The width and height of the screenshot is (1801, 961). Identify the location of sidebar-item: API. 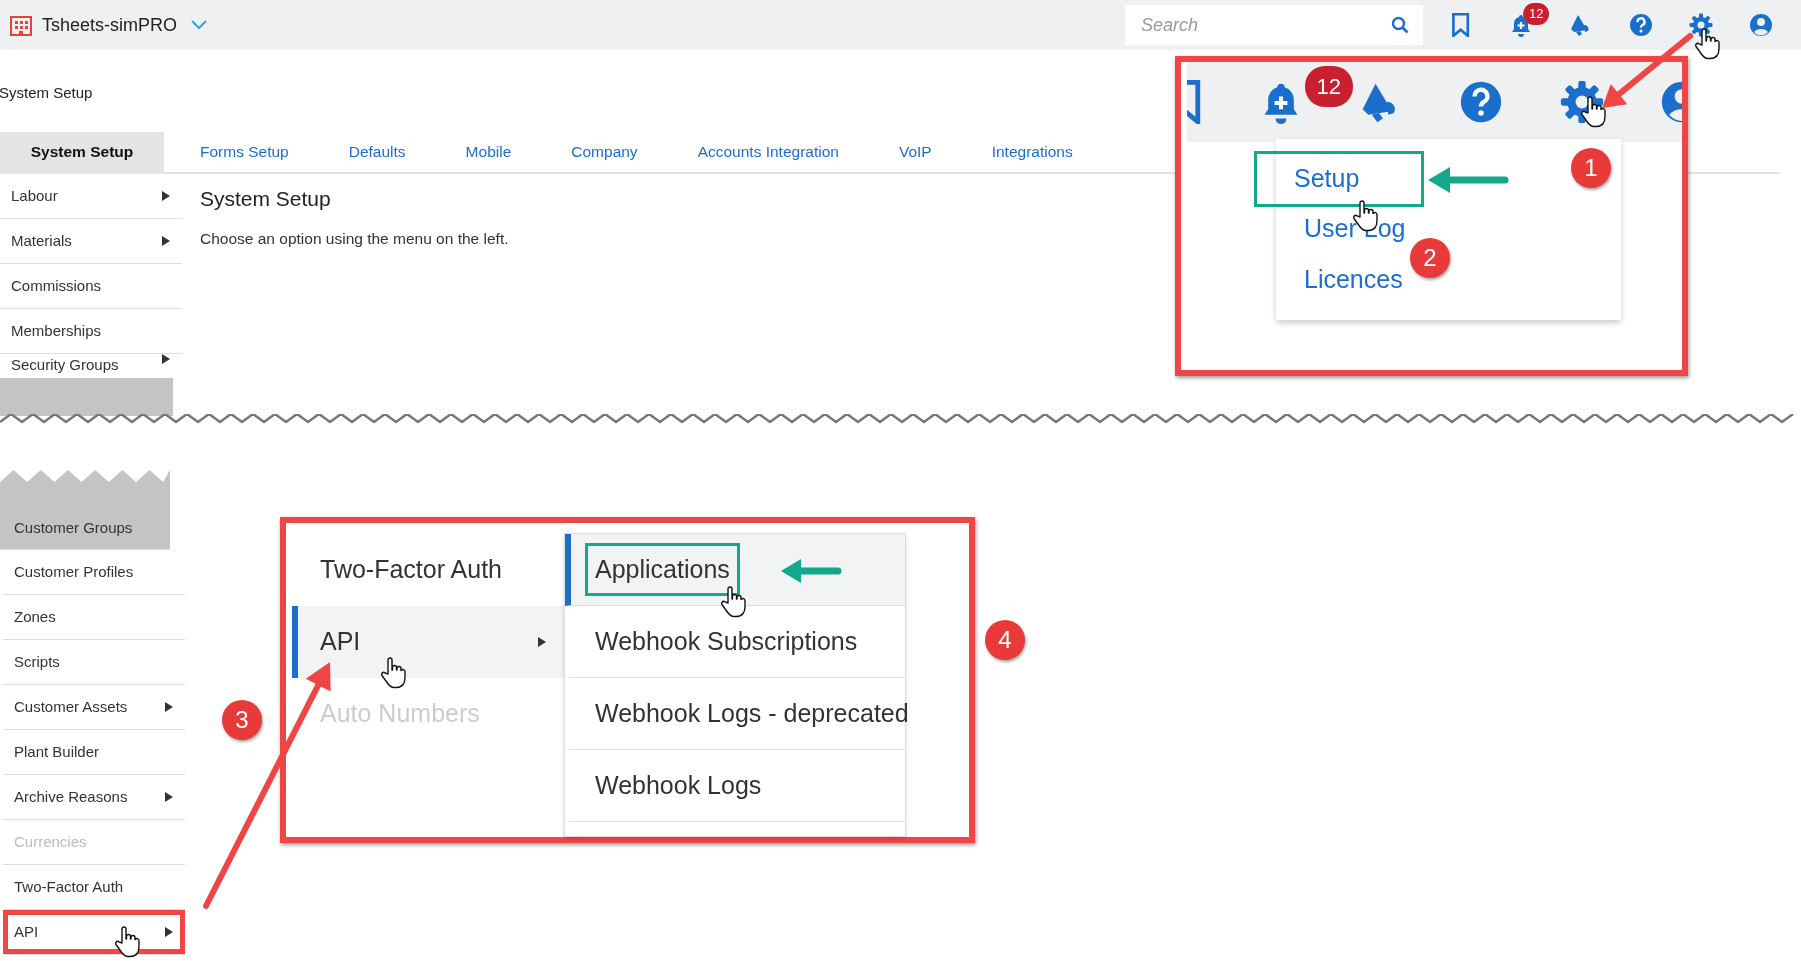
(94, 932).